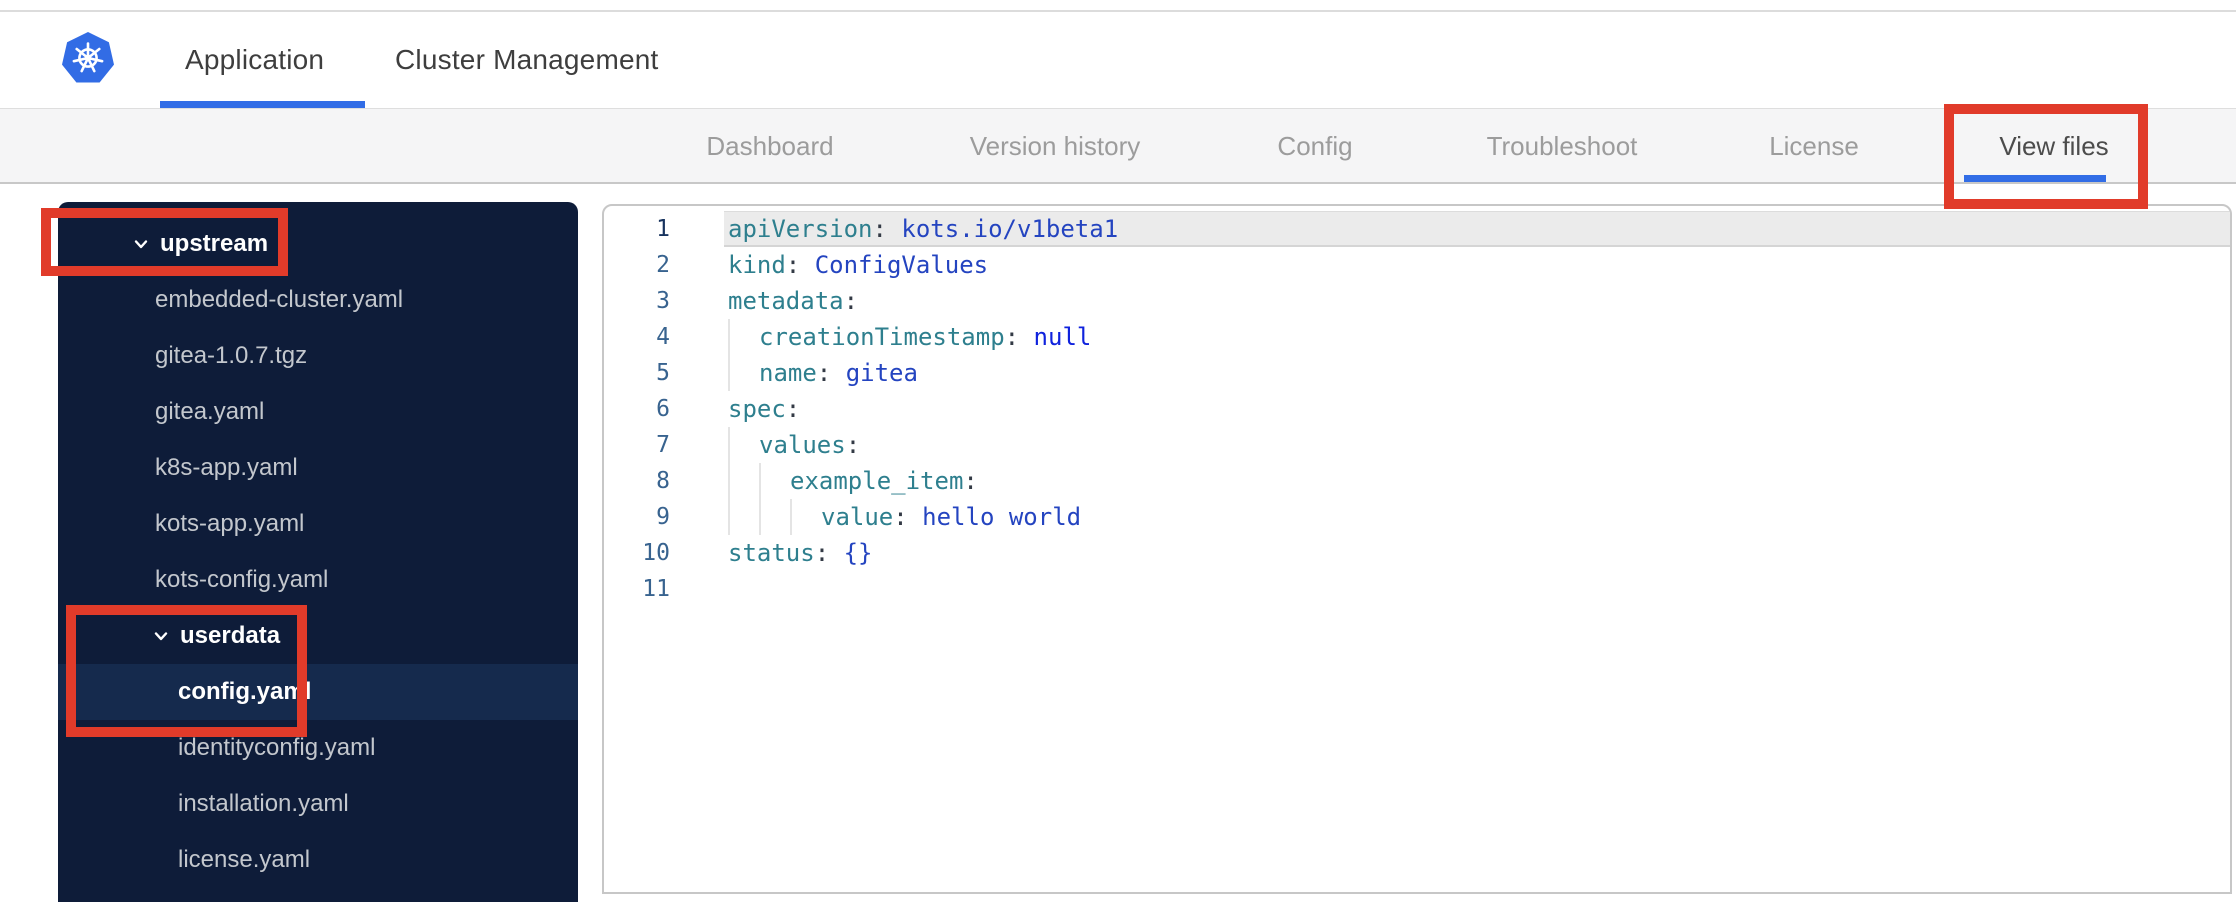 The width and height of the screenshot is (2236, 902). I want to click on code-line-10: 10 status: {}, so click(1417, 553).